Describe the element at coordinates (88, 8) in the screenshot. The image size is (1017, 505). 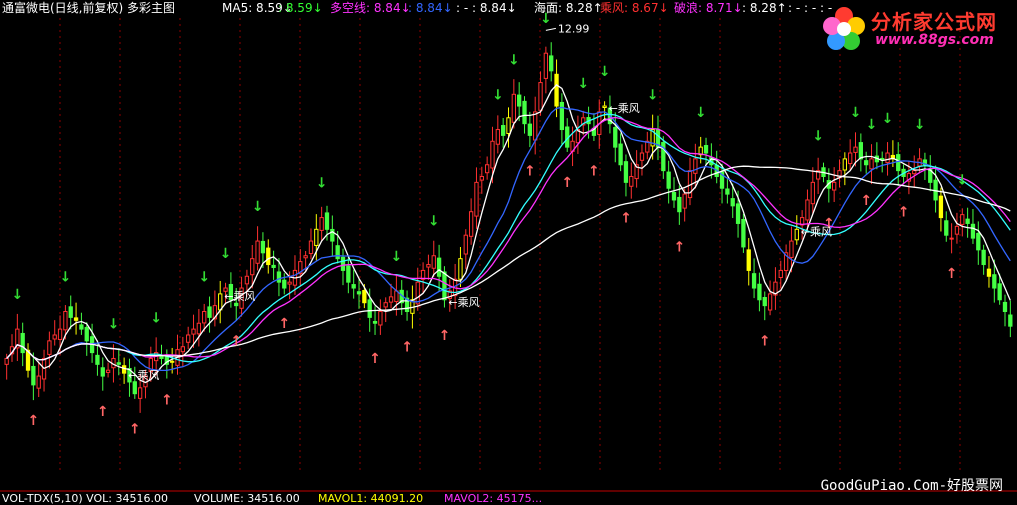
I see `chart-title: 通富微电(日线,前复权) 多彩主图` at that location.